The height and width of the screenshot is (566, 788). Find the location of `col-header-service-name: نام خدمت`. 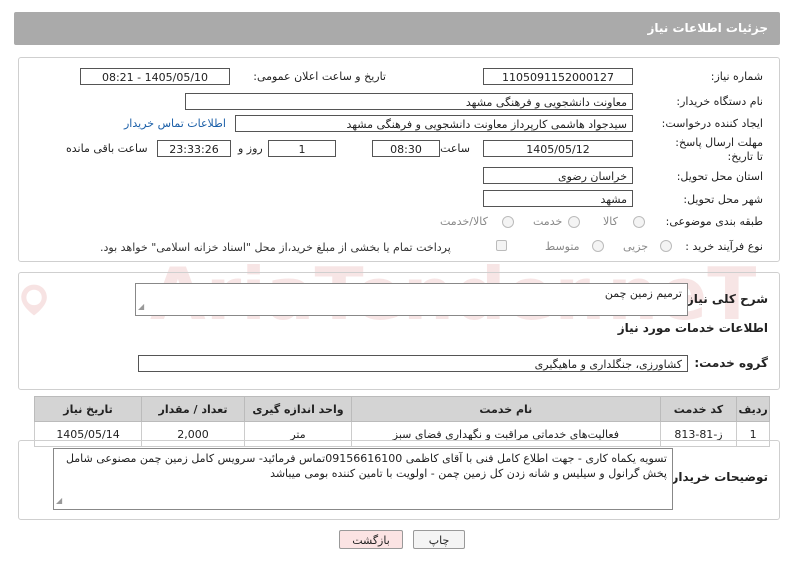

col-header-service-name: نام خدمت is located at coordinates (505, 409).